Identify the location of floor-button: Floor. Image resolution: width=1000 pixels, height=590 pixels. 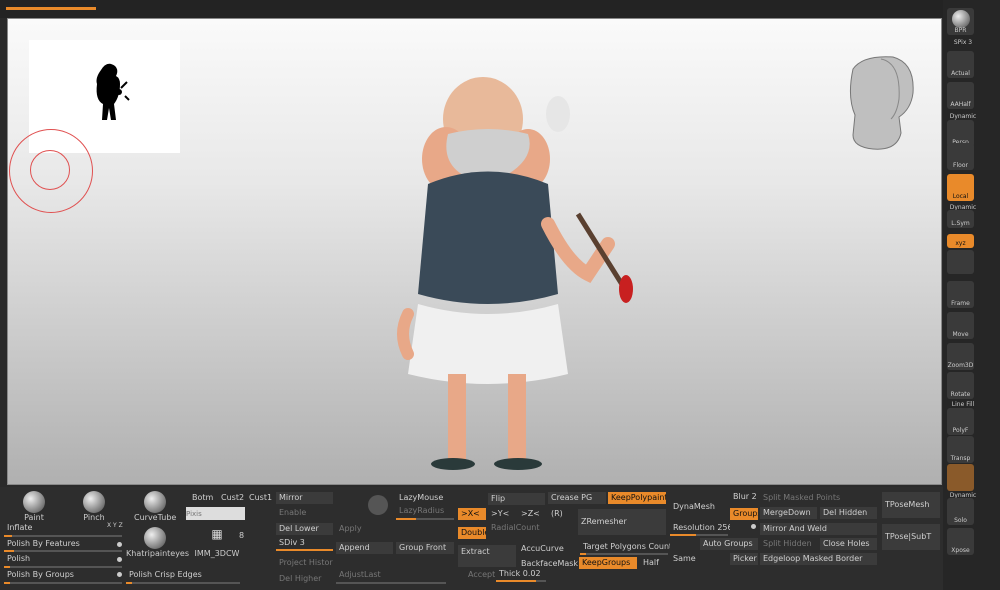
(960, 156).